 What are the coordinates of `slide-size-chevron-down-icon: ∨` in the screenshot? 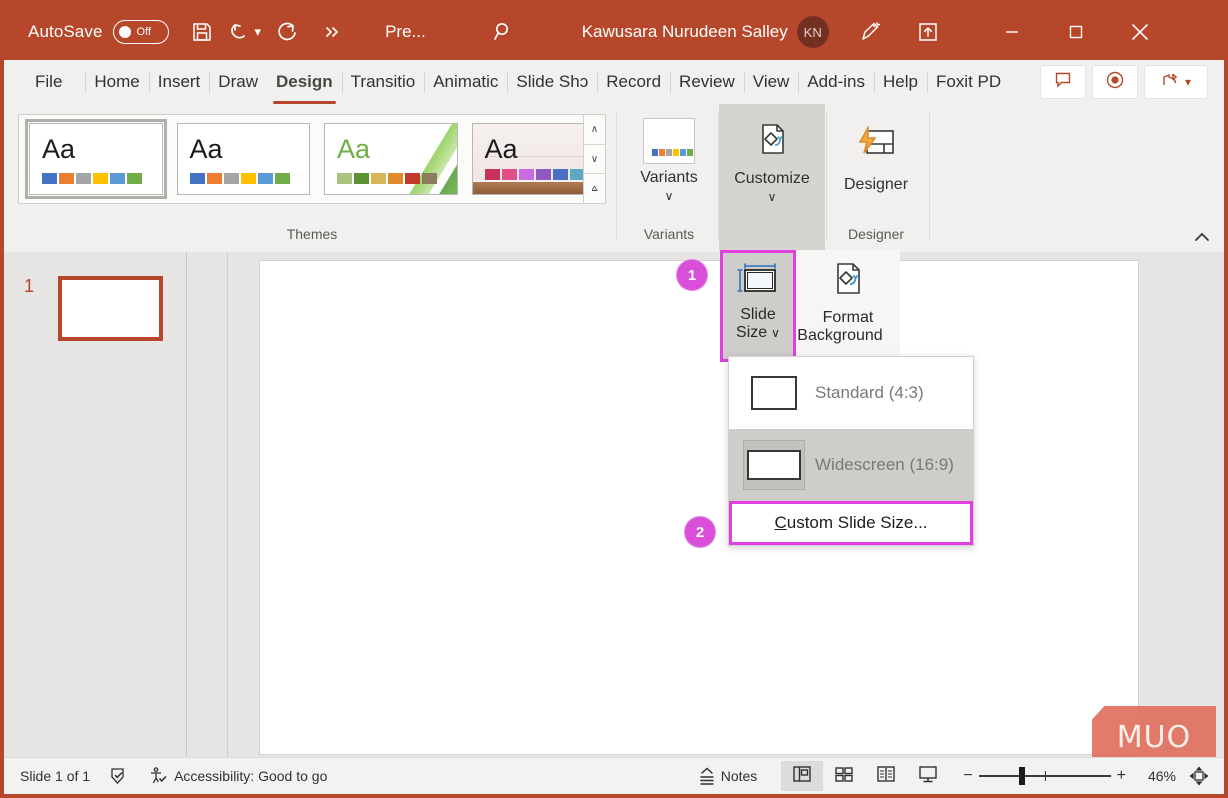 It's located at (775, 333).